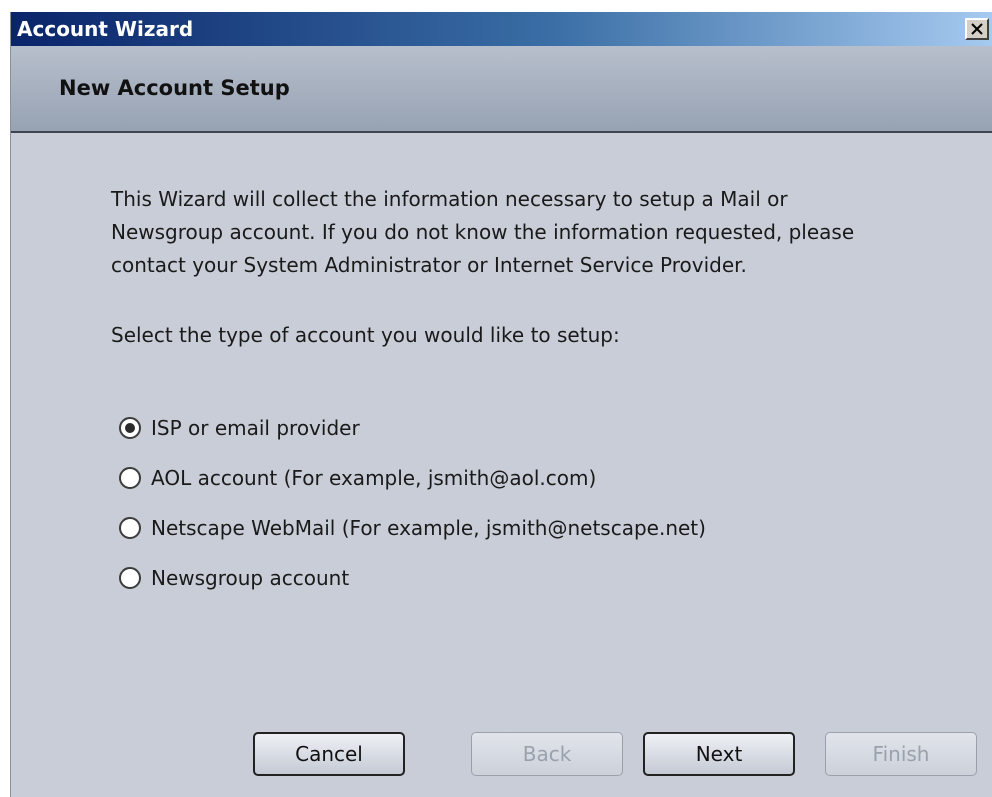 This screenshot has width=992, height=797. I want to click on close-button, so click(977, 29).